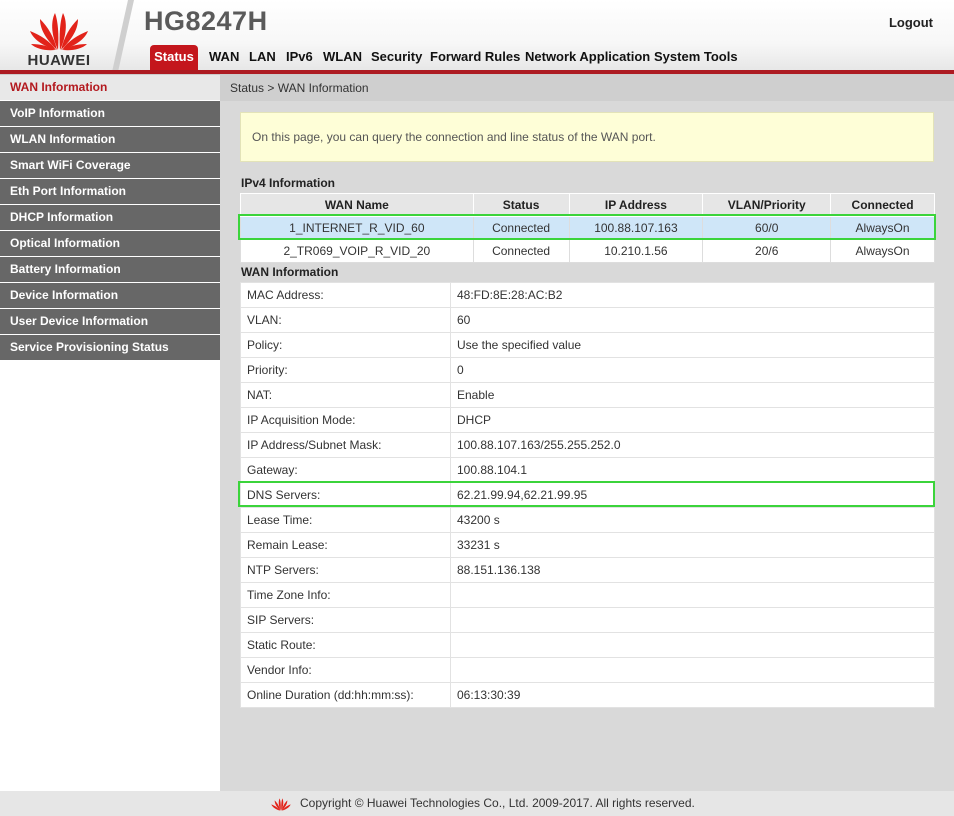 This screenshot has height=816, width=954. I want to click on tab-lan: LAN, so click(262, 58).